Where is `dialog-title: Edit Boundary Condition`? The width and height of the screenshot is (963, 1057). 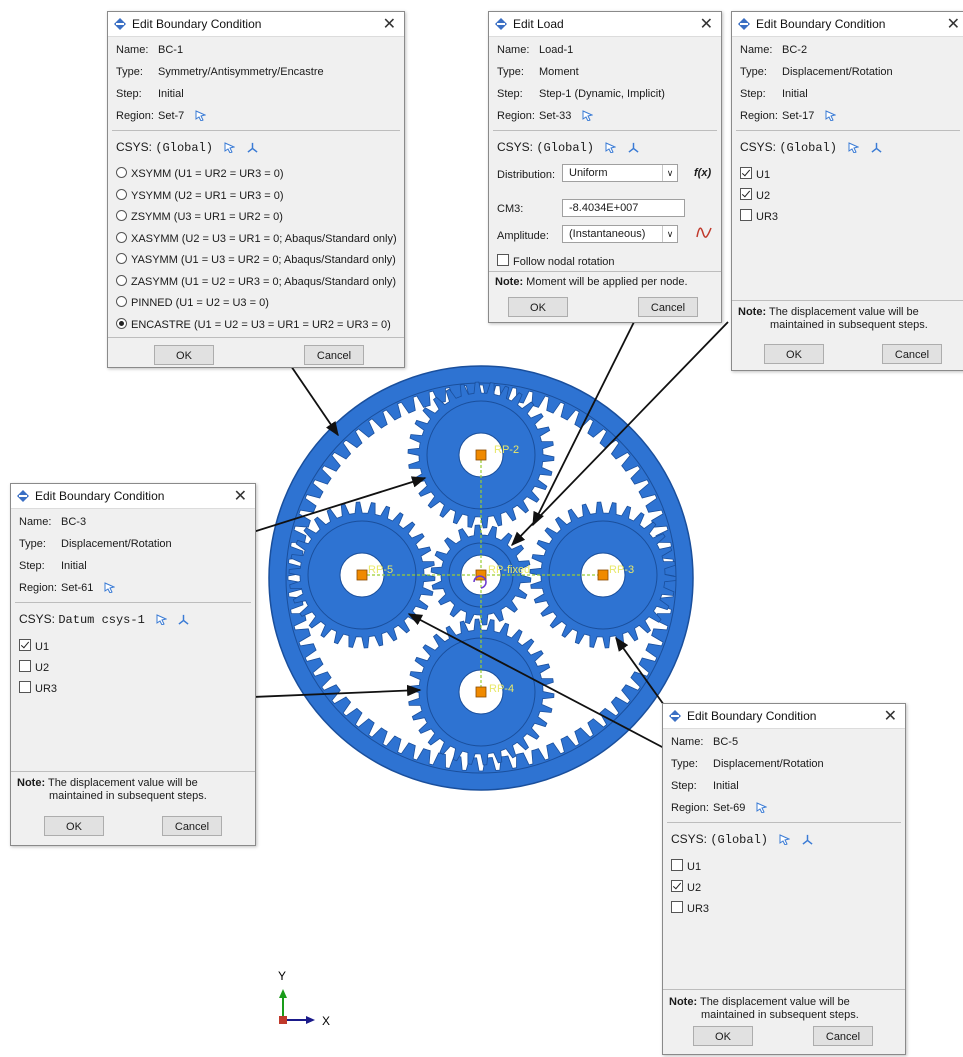
dialog-title: Edit Boundary Condition is located at coordinates (197, 24).